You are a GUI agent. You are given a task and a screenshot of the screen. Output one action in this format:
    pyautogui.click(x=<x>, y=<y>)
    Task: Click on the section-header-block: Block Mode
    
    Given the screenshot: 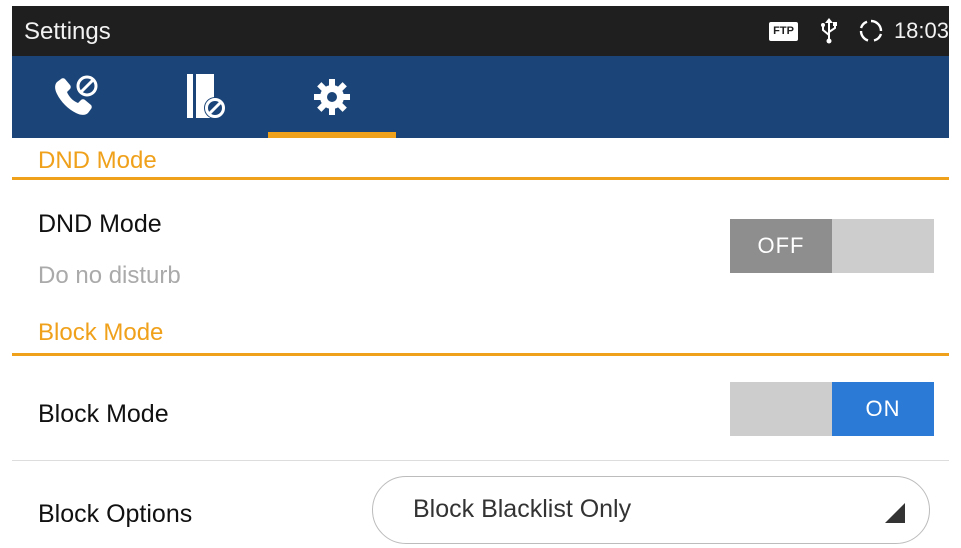 What is the action you would take?
    pyautogui.click(x=480, y=333)
    